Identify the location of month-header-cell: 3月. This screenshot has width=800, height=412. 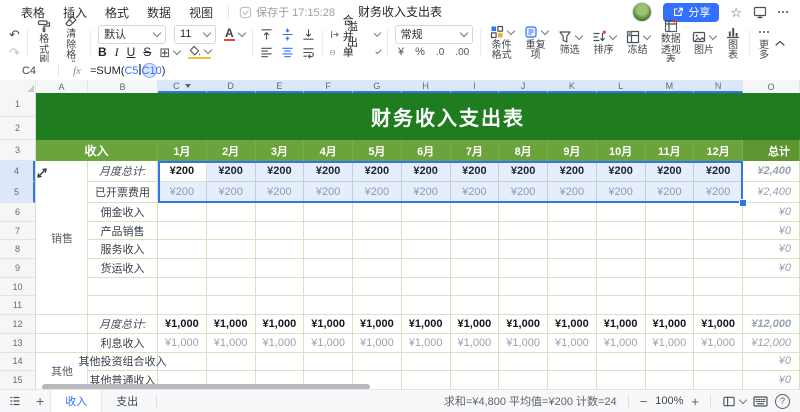
(280, 150).